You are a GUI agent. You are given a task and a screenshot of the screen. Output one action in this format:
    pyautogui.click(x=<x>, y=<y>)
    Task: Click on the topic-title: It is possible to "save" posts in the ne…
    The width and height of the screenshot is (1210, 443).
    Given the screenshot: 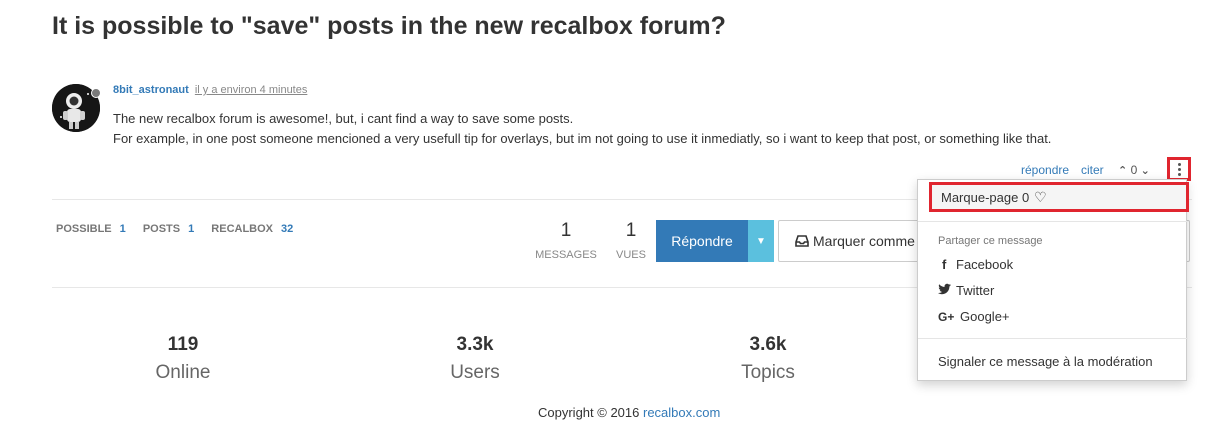 What is the action you would take?
    pyautogui.click(x=389, y=26)
    